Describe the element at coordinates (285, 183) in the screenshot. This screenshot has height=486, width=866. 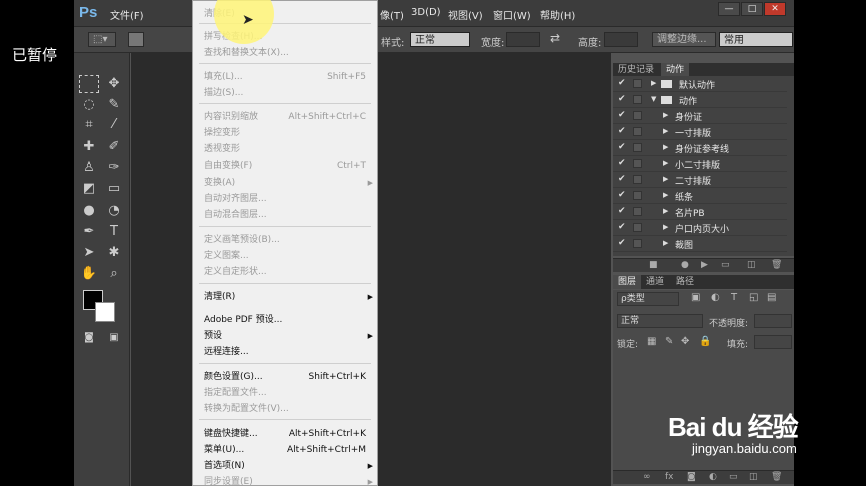
I see `menu-item: 变换(A) ▶` at that location.